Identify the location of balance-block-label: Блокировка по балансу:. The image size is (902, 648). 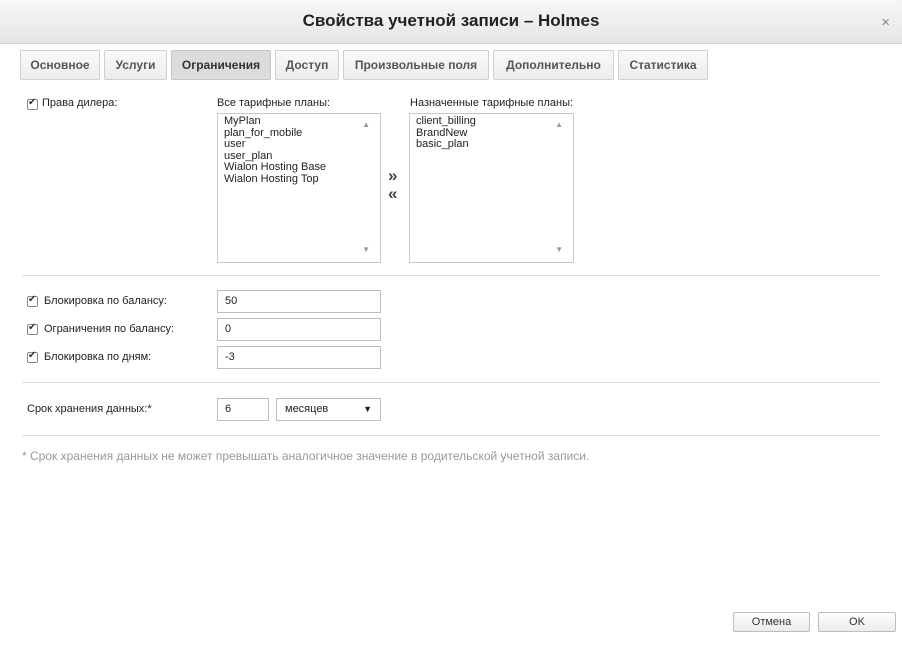
(105, 301).